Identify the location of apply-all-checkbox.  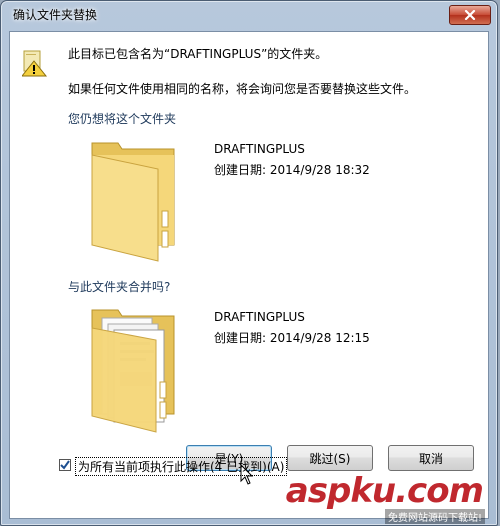
(65, 465).